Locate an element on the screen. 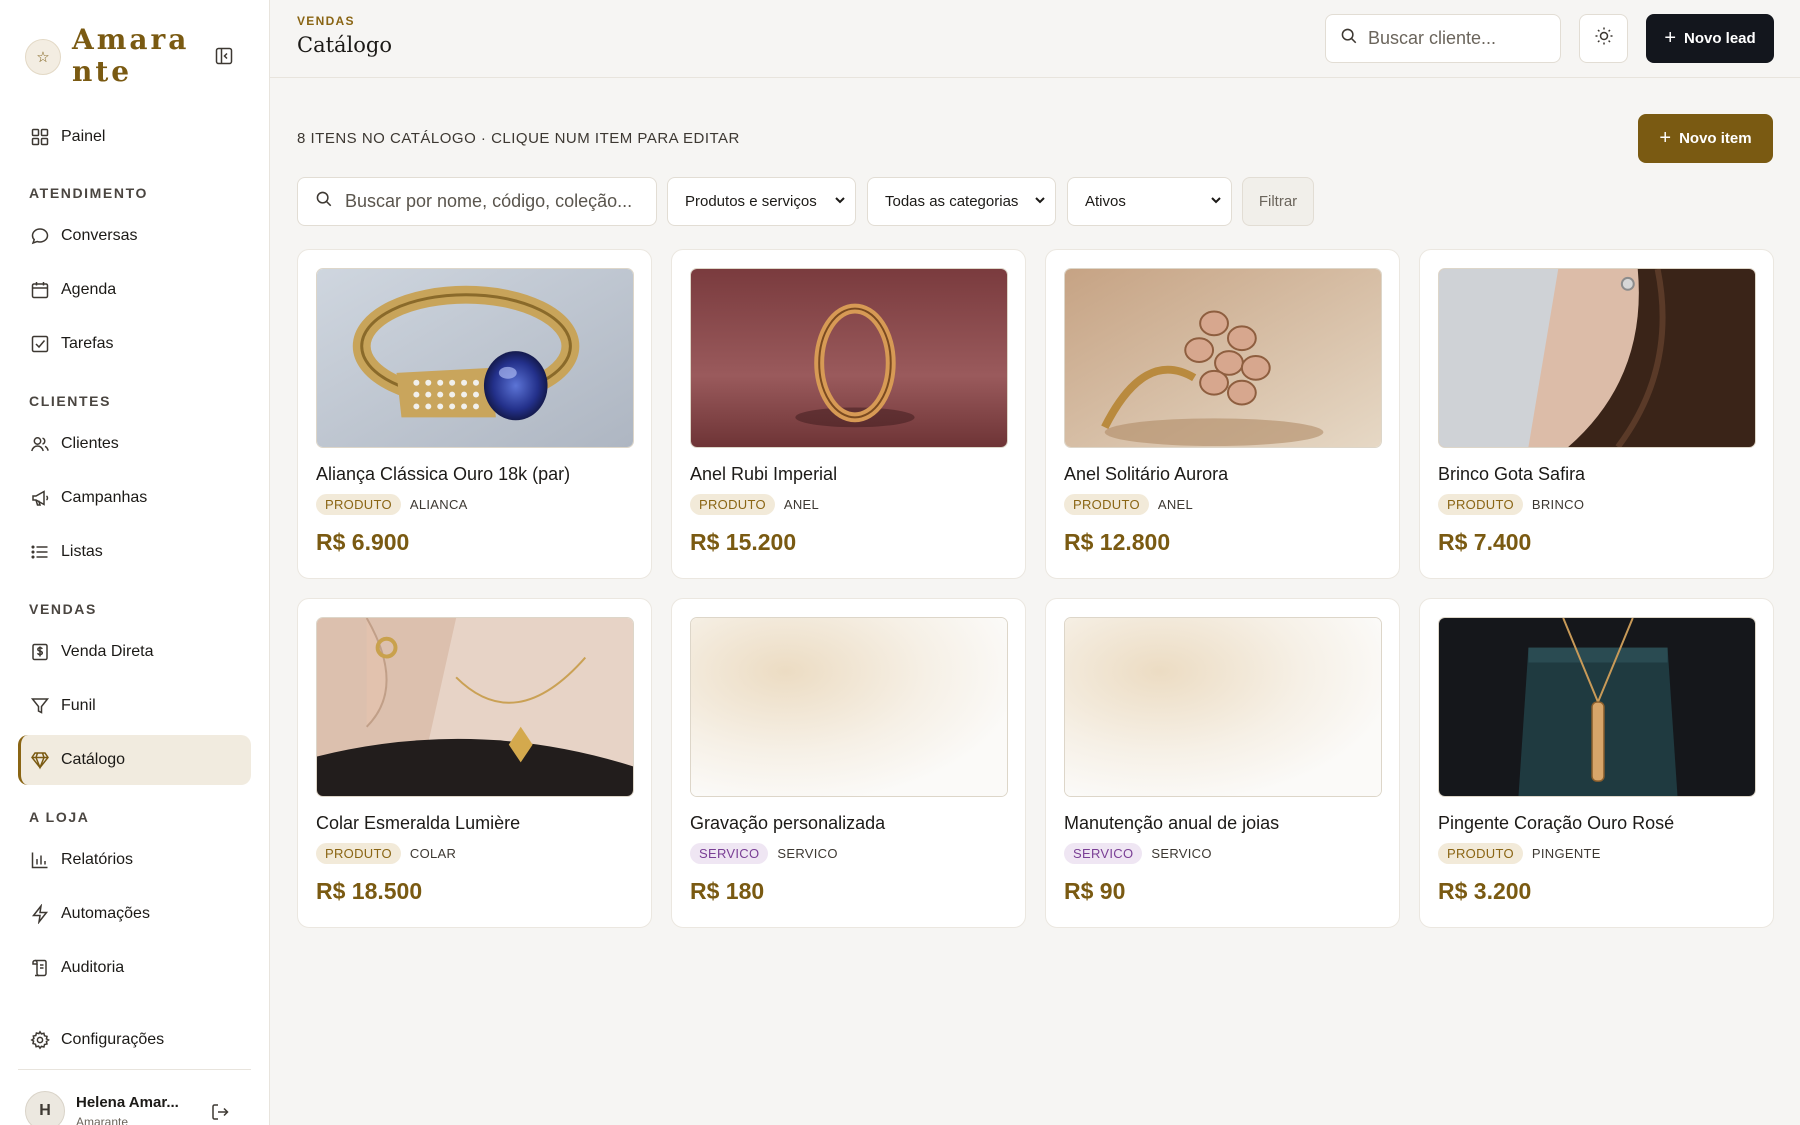  item-name: Brinco Gota Safira is located at coordinates (1512, 474).